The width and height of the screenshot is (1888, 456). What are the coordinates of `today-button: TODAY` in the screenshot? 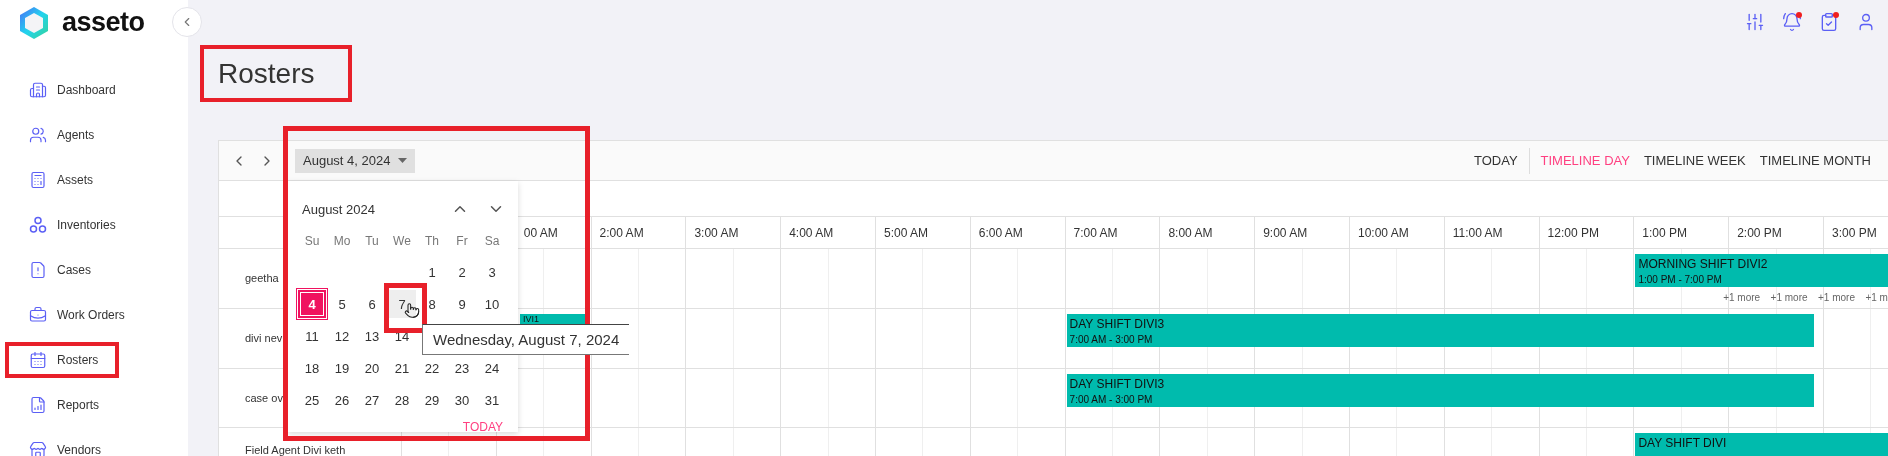 It's located at (1495, 160).